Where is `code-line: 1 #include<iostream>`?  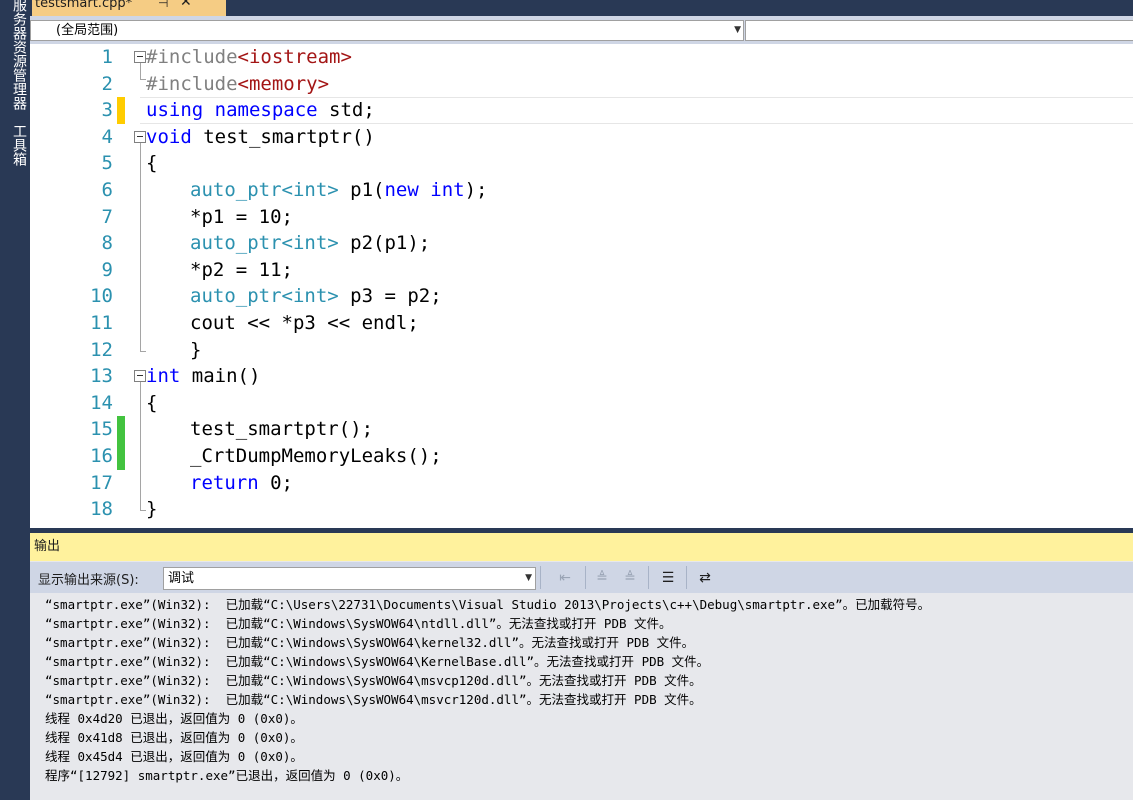
code-line: 1 #include<iostream> is located at coordinates (581, 57).